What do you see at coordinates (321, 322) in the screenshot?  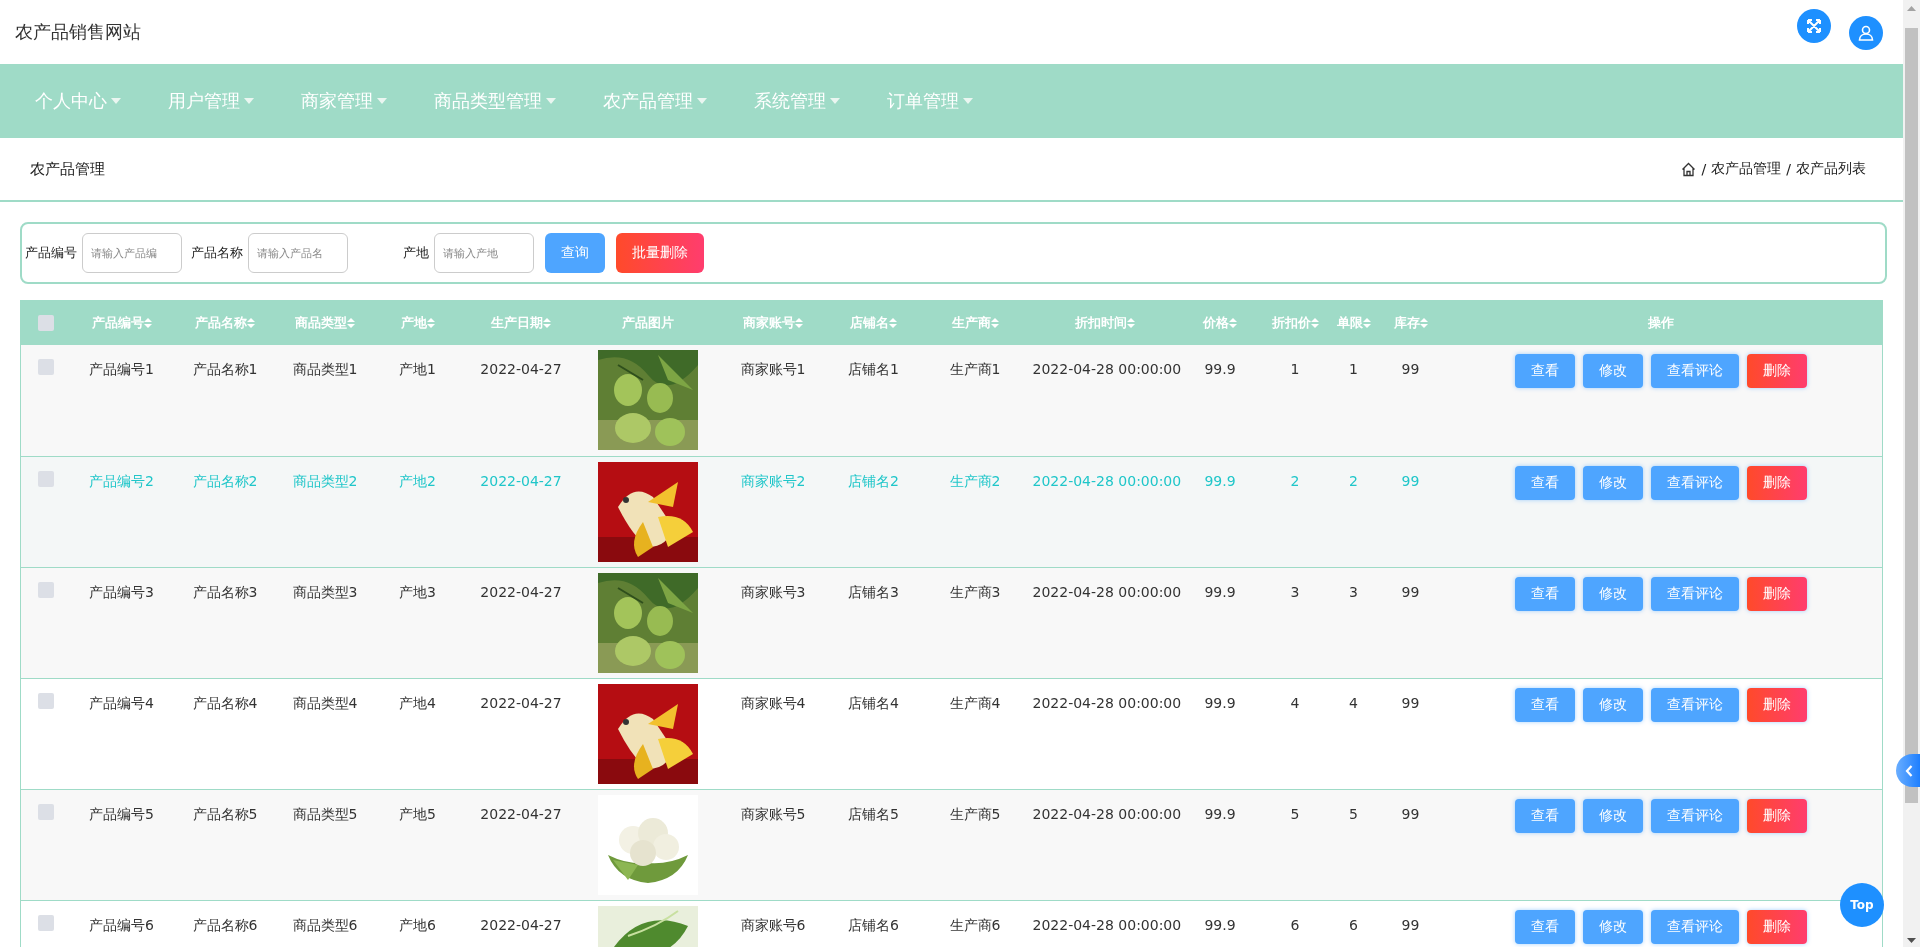 I see `column-header: 商品类型` at bounding box center [321, 322].